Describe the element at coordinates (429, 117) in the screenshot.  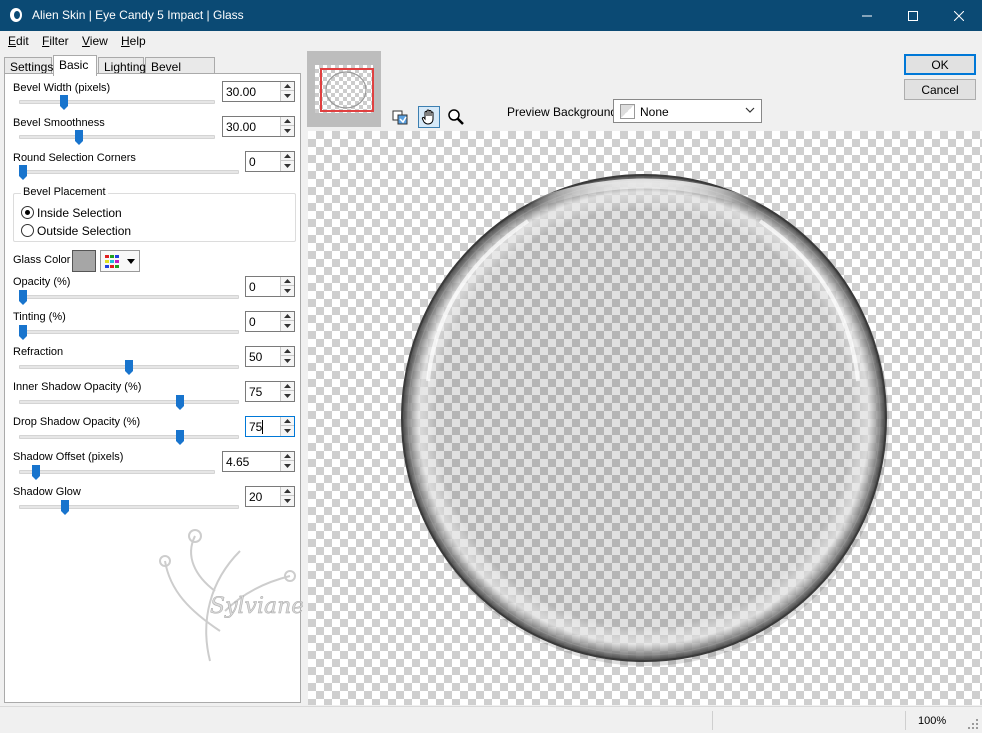
I see `pan-tool-button` at that location.